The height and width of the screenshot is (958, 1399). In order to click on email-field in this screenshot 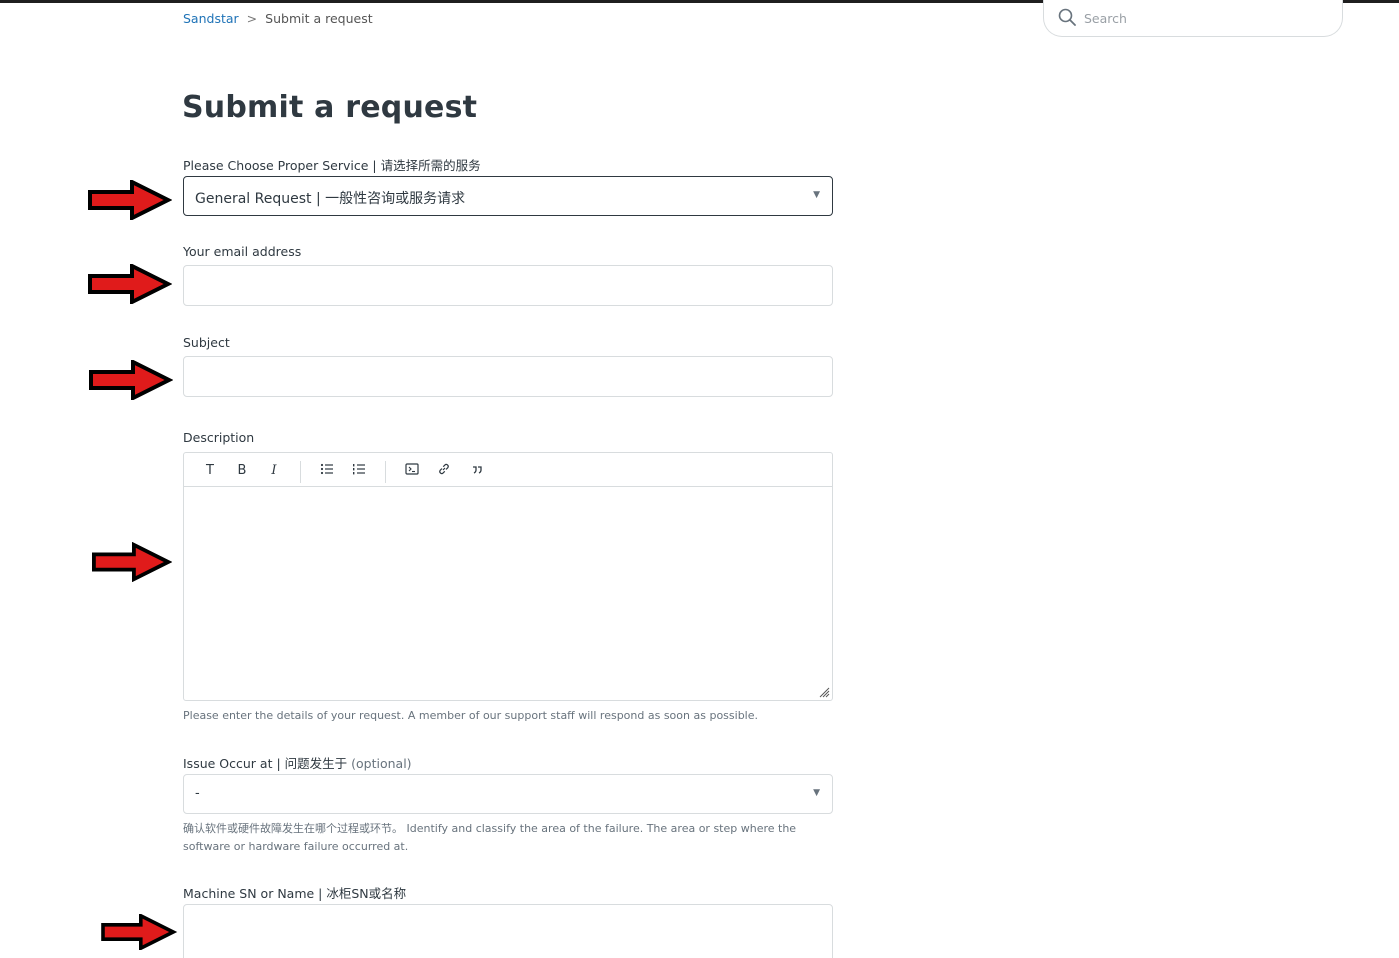, I will do `click(508, 285)`.